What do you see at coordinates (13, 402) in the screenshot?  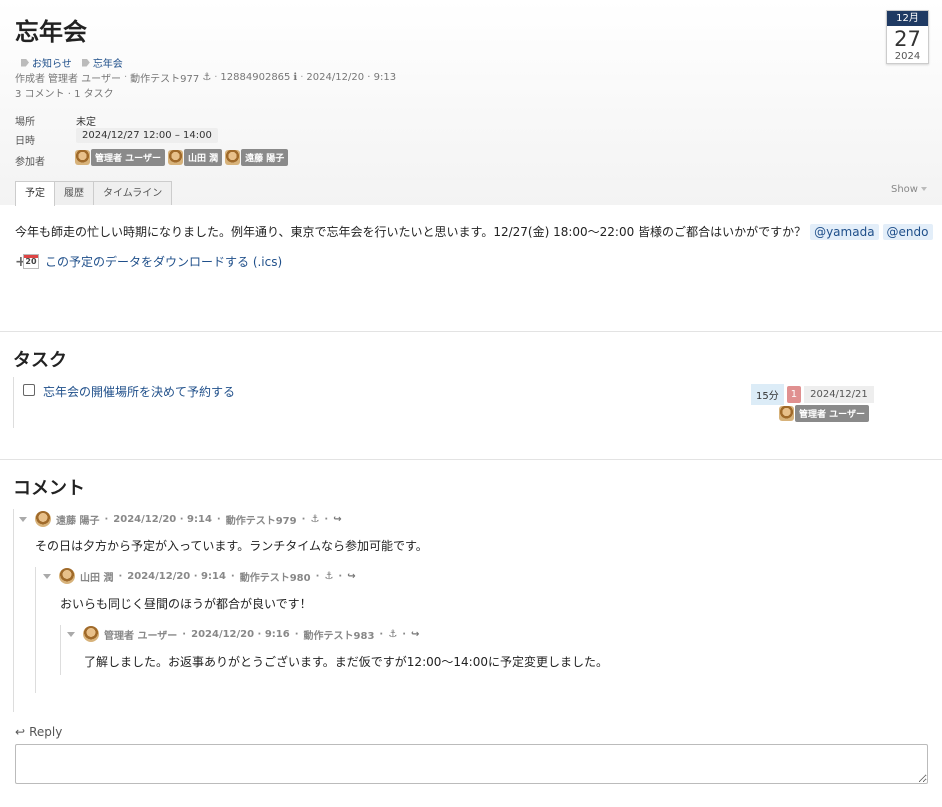 I see `task-thread-line` at bounding box center [13, 402].